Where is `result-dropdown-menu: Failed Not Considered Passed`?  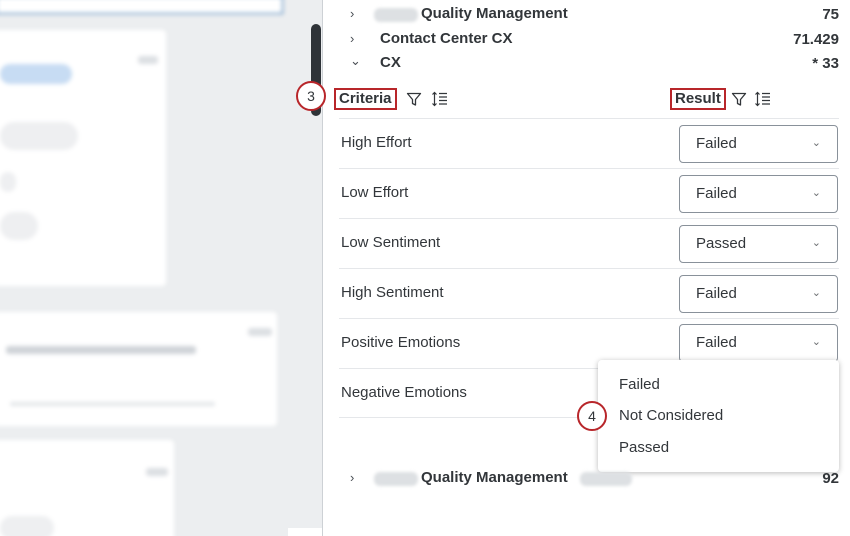
result-dropdown-menu: Failed Not Considered Passed is located at coordinates (718, 416).